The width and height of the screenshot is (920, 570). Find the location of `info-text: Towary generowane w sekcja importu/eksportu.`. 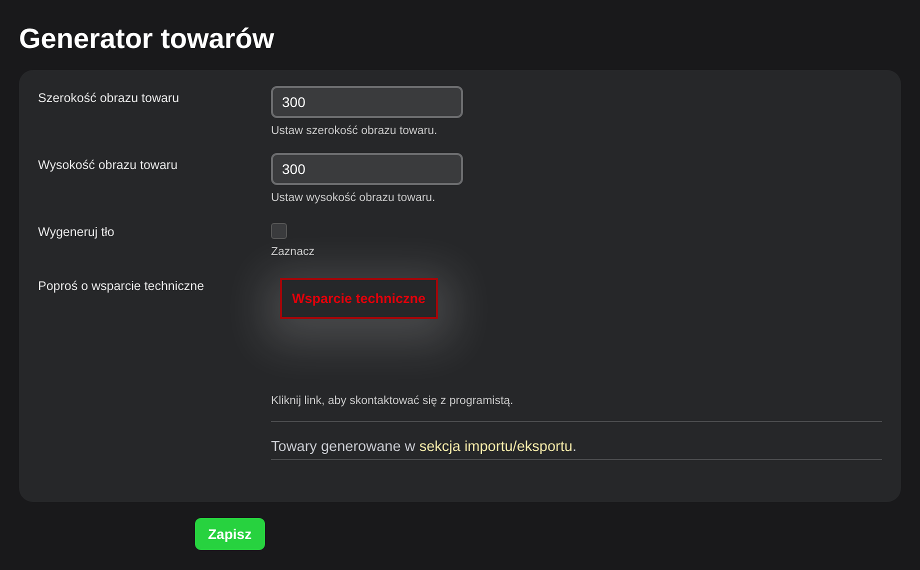

info-text: Towary generowane w sekcja importu/eksportu. is located at coordinates (576, 449).